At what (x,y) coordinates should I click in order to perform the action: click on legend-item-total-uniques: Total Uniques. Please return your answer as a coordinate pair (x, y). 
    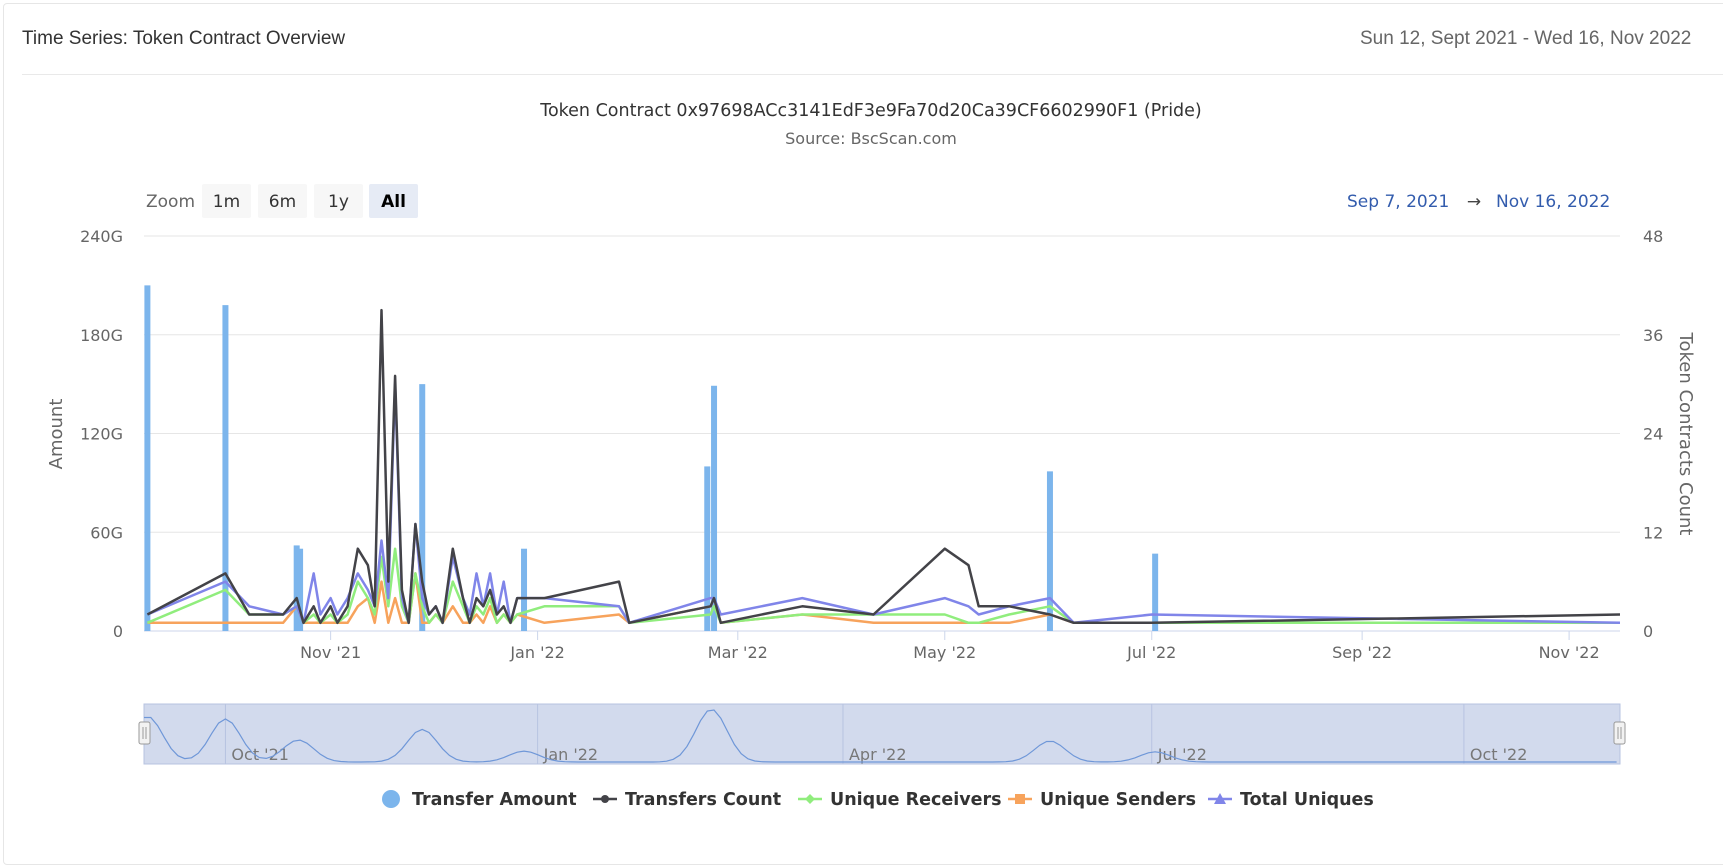
    Looking at the image, I should click on (1291, 800).